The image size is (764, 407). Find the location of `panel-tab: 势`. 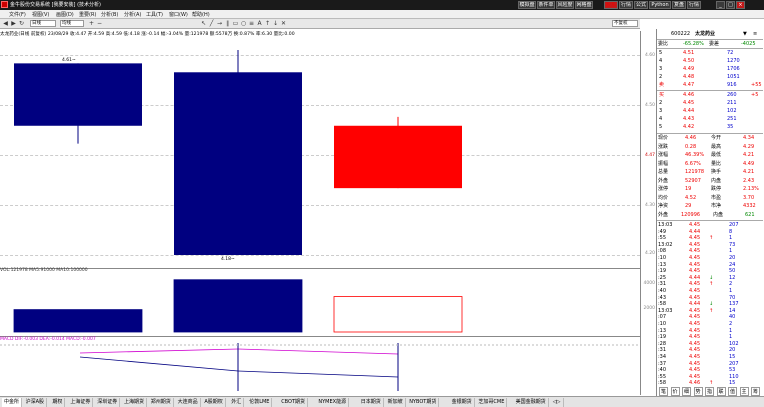

panel-tab: 势 is located at coordinates (698, 391).